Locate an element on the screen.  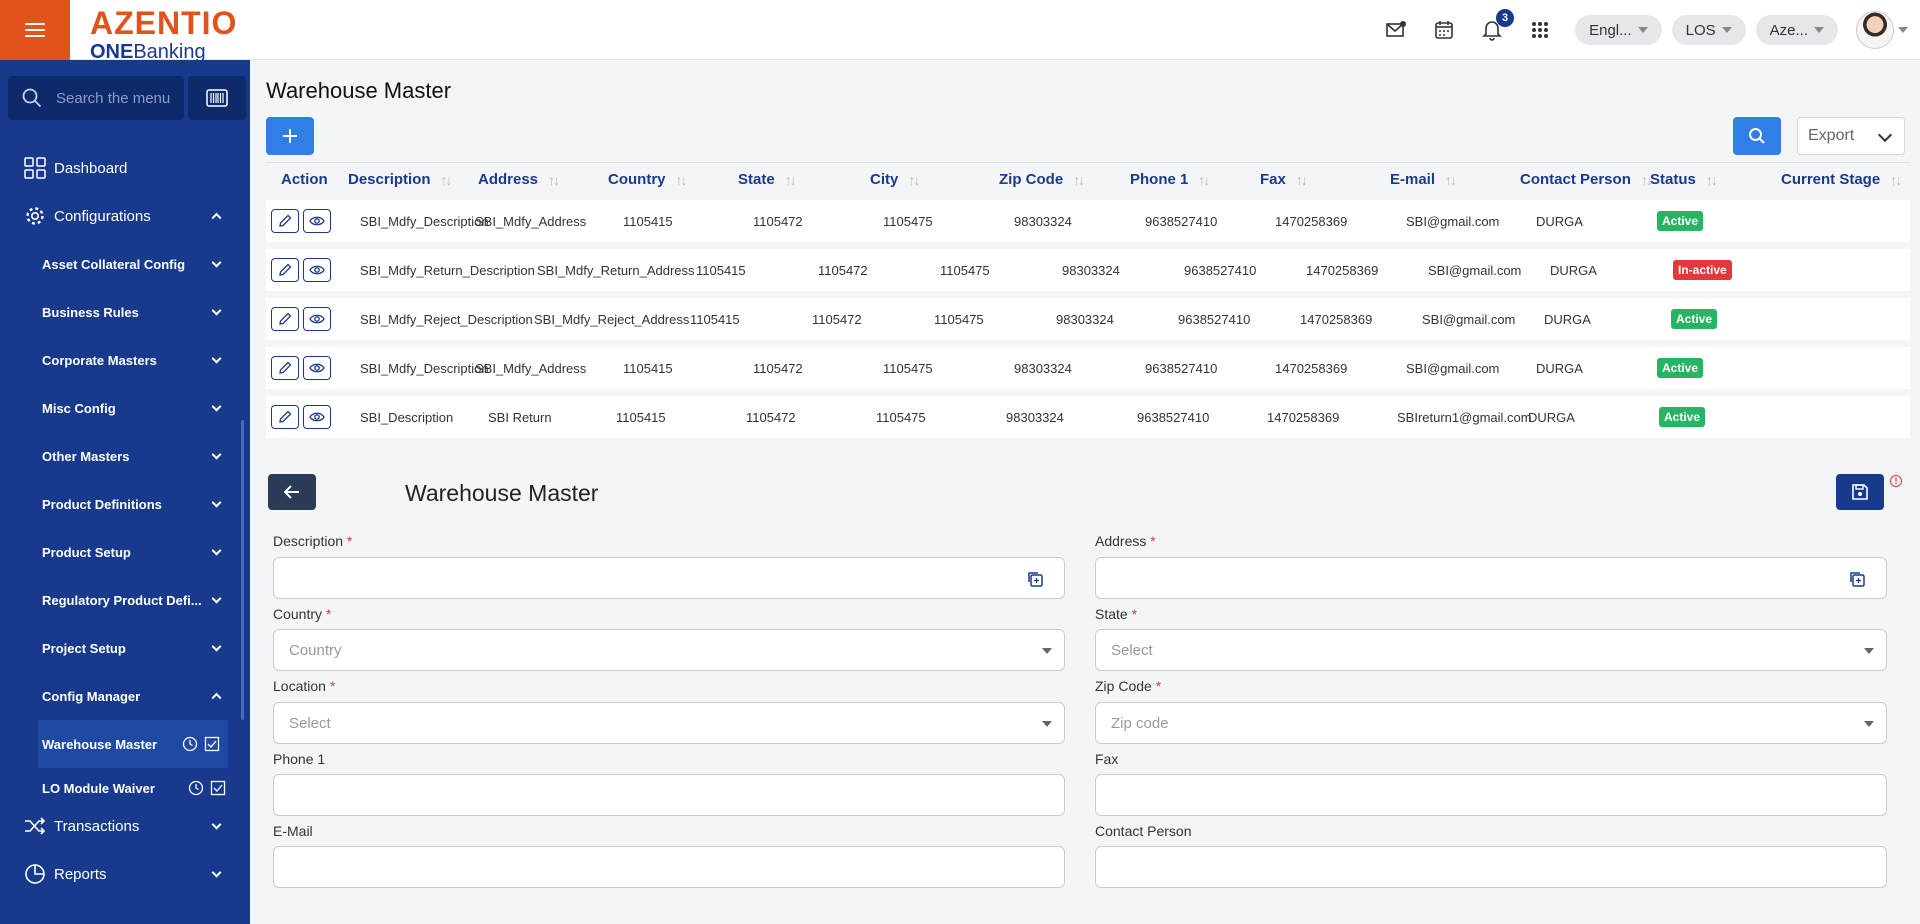
row-actions is located at coordinates (301, 368).